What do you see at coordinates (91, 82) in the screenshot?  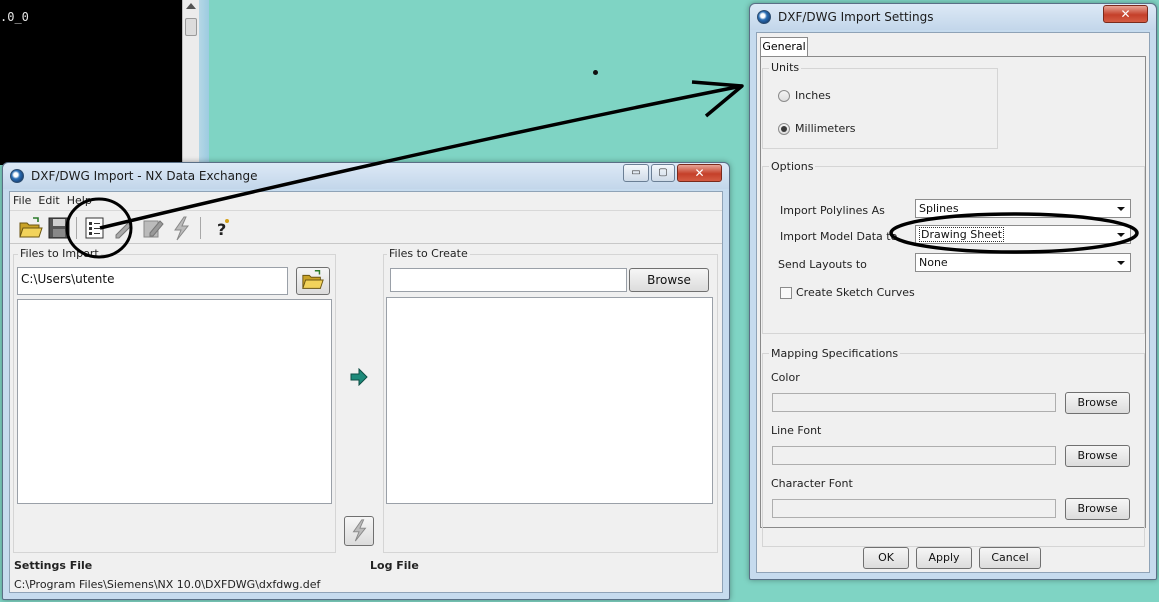 I see `console-window: .0_0` at bounding box center [91, 82].